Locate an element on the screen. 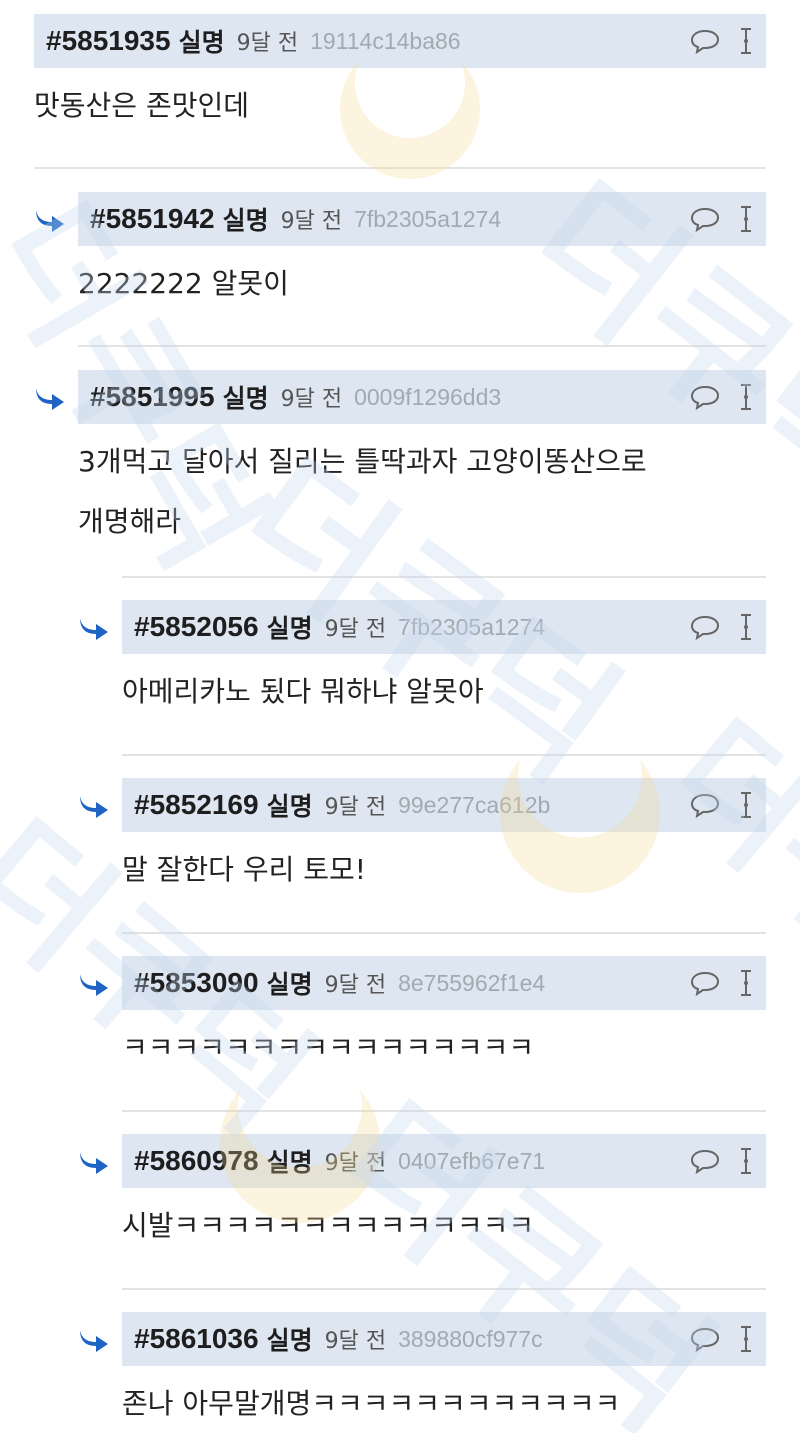 This screenshot has height=1433, width=800. comment-user-hash: 99e277ca612b is located at coordinates (474, 804).